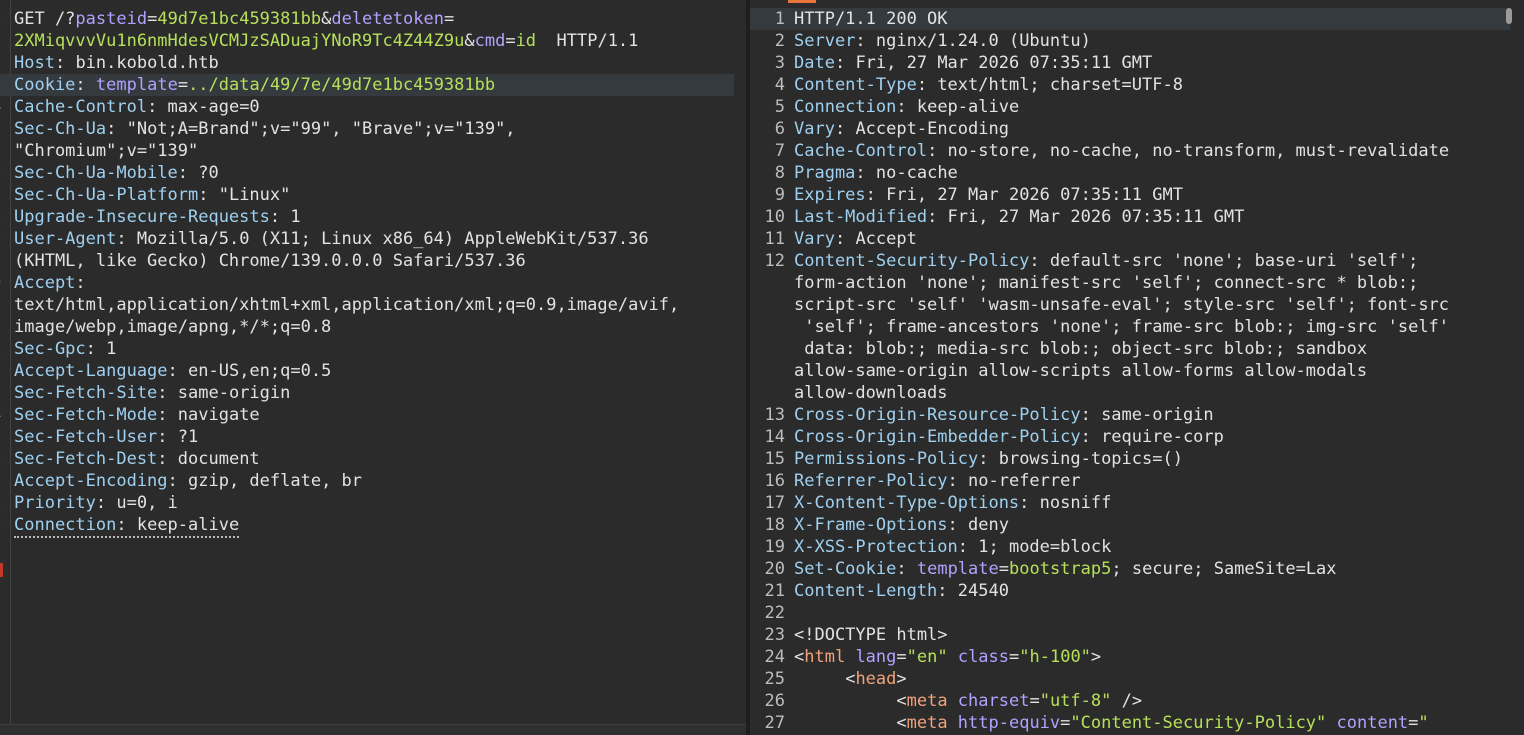  Describe the element at coordinates (1130, 19) in the screenshot. I see `response-row: 1 HTTP/1.1 200 OK` at that location.